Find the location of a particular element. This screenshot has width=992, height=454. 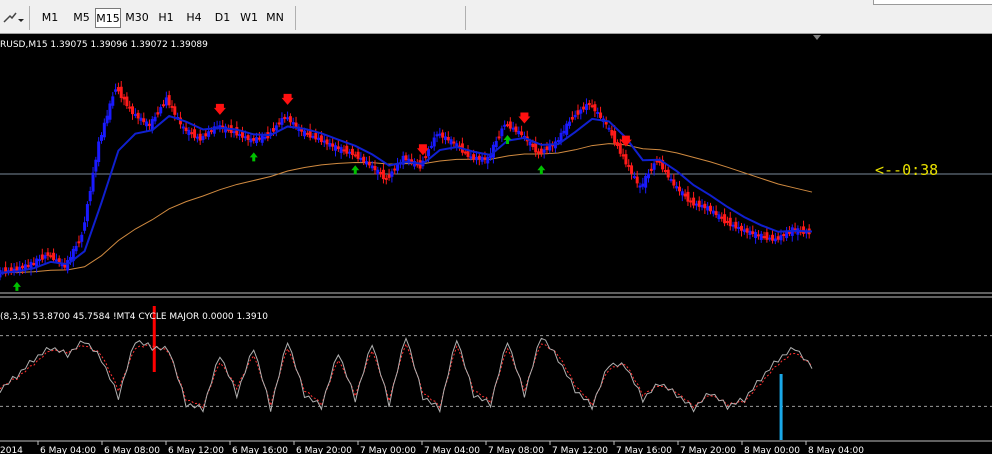

time-label: 2014 is located at coordinates (11, 450).